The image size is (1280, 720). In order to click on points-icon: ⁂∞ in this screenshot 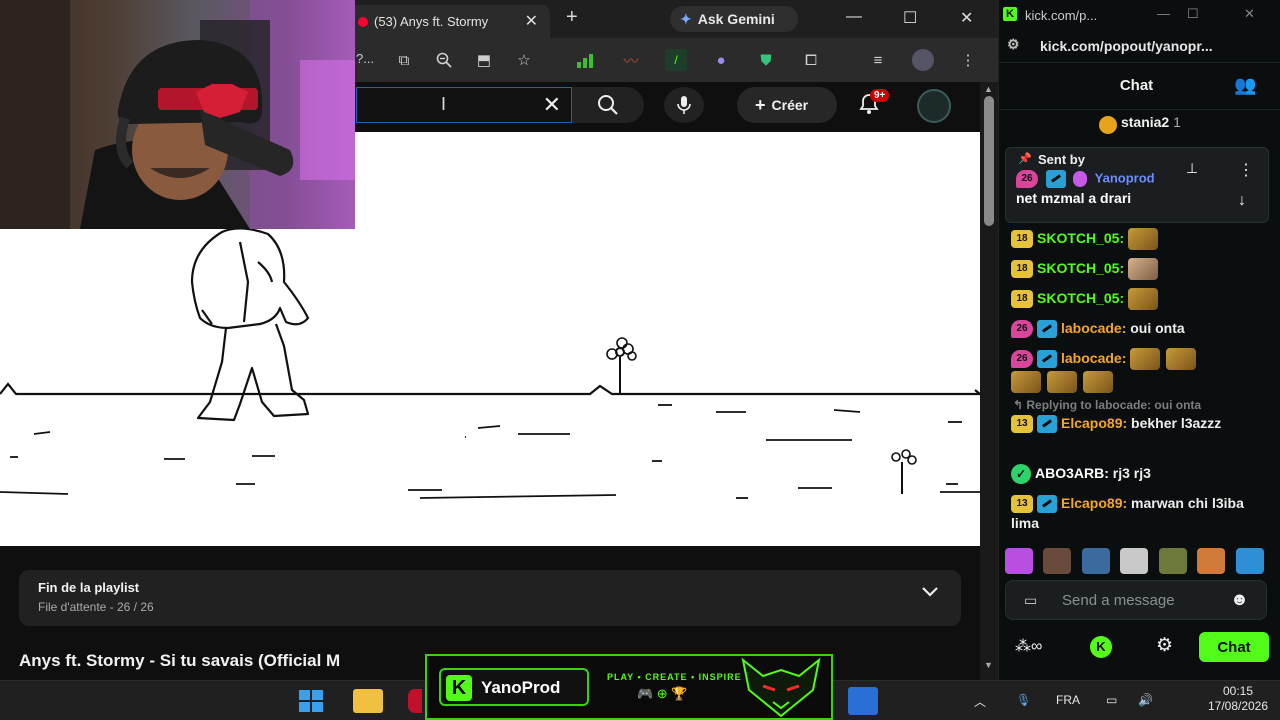, I will do `click(1028, 646)`.